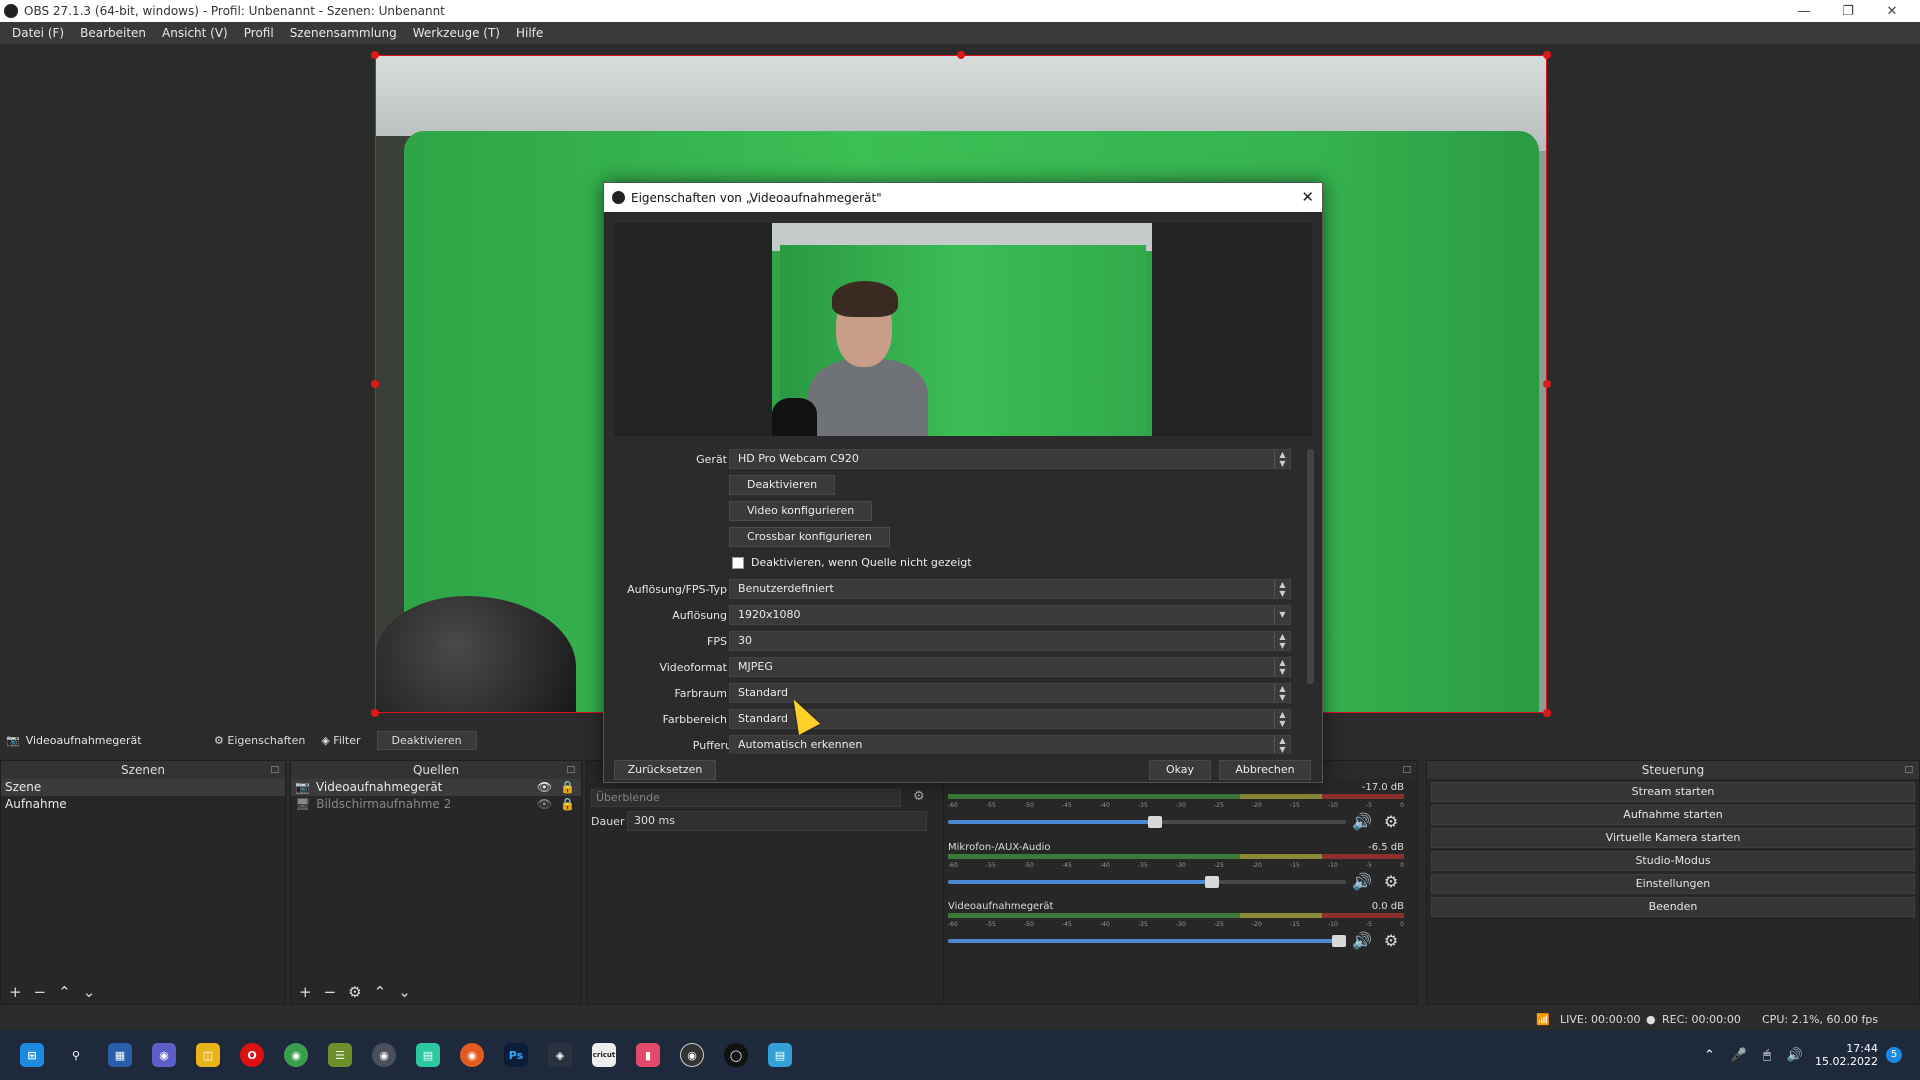  Describe the element at coordinates (428, 1055) in the screenshot. I see `app-terminal-icon: ▤` at that location.